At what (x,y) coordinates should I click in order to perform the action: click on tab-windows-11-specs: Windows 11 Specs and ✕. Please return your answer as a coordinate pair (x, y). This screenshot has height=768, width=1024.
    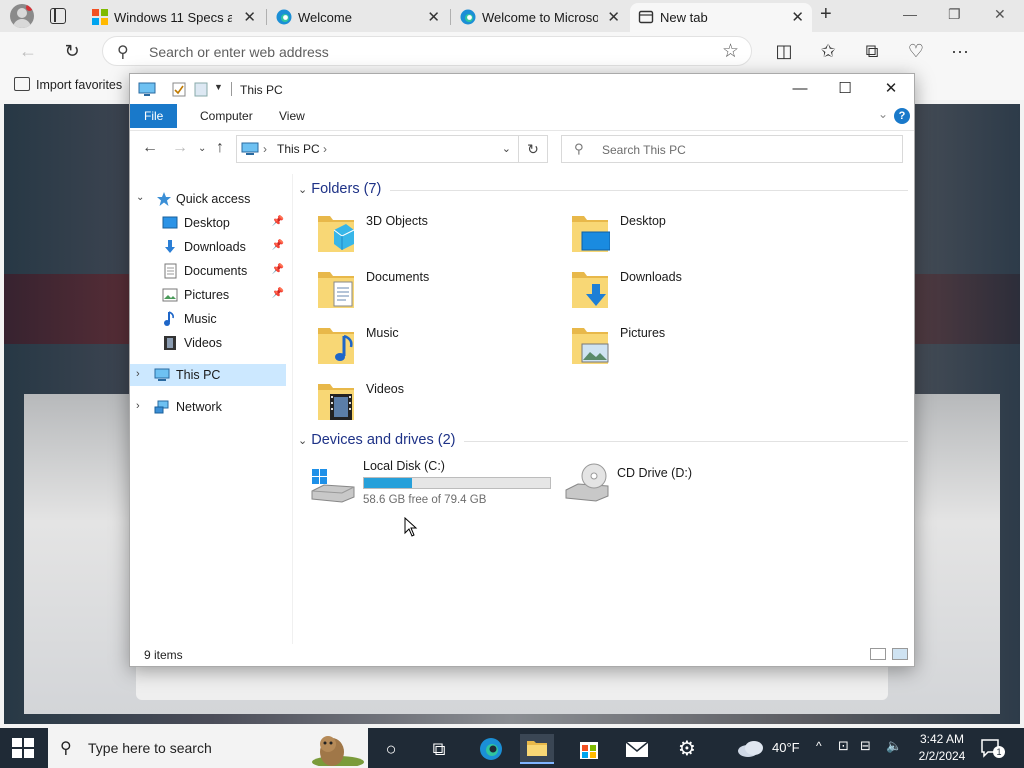
    Looking at the image, I should click on (174, 17).